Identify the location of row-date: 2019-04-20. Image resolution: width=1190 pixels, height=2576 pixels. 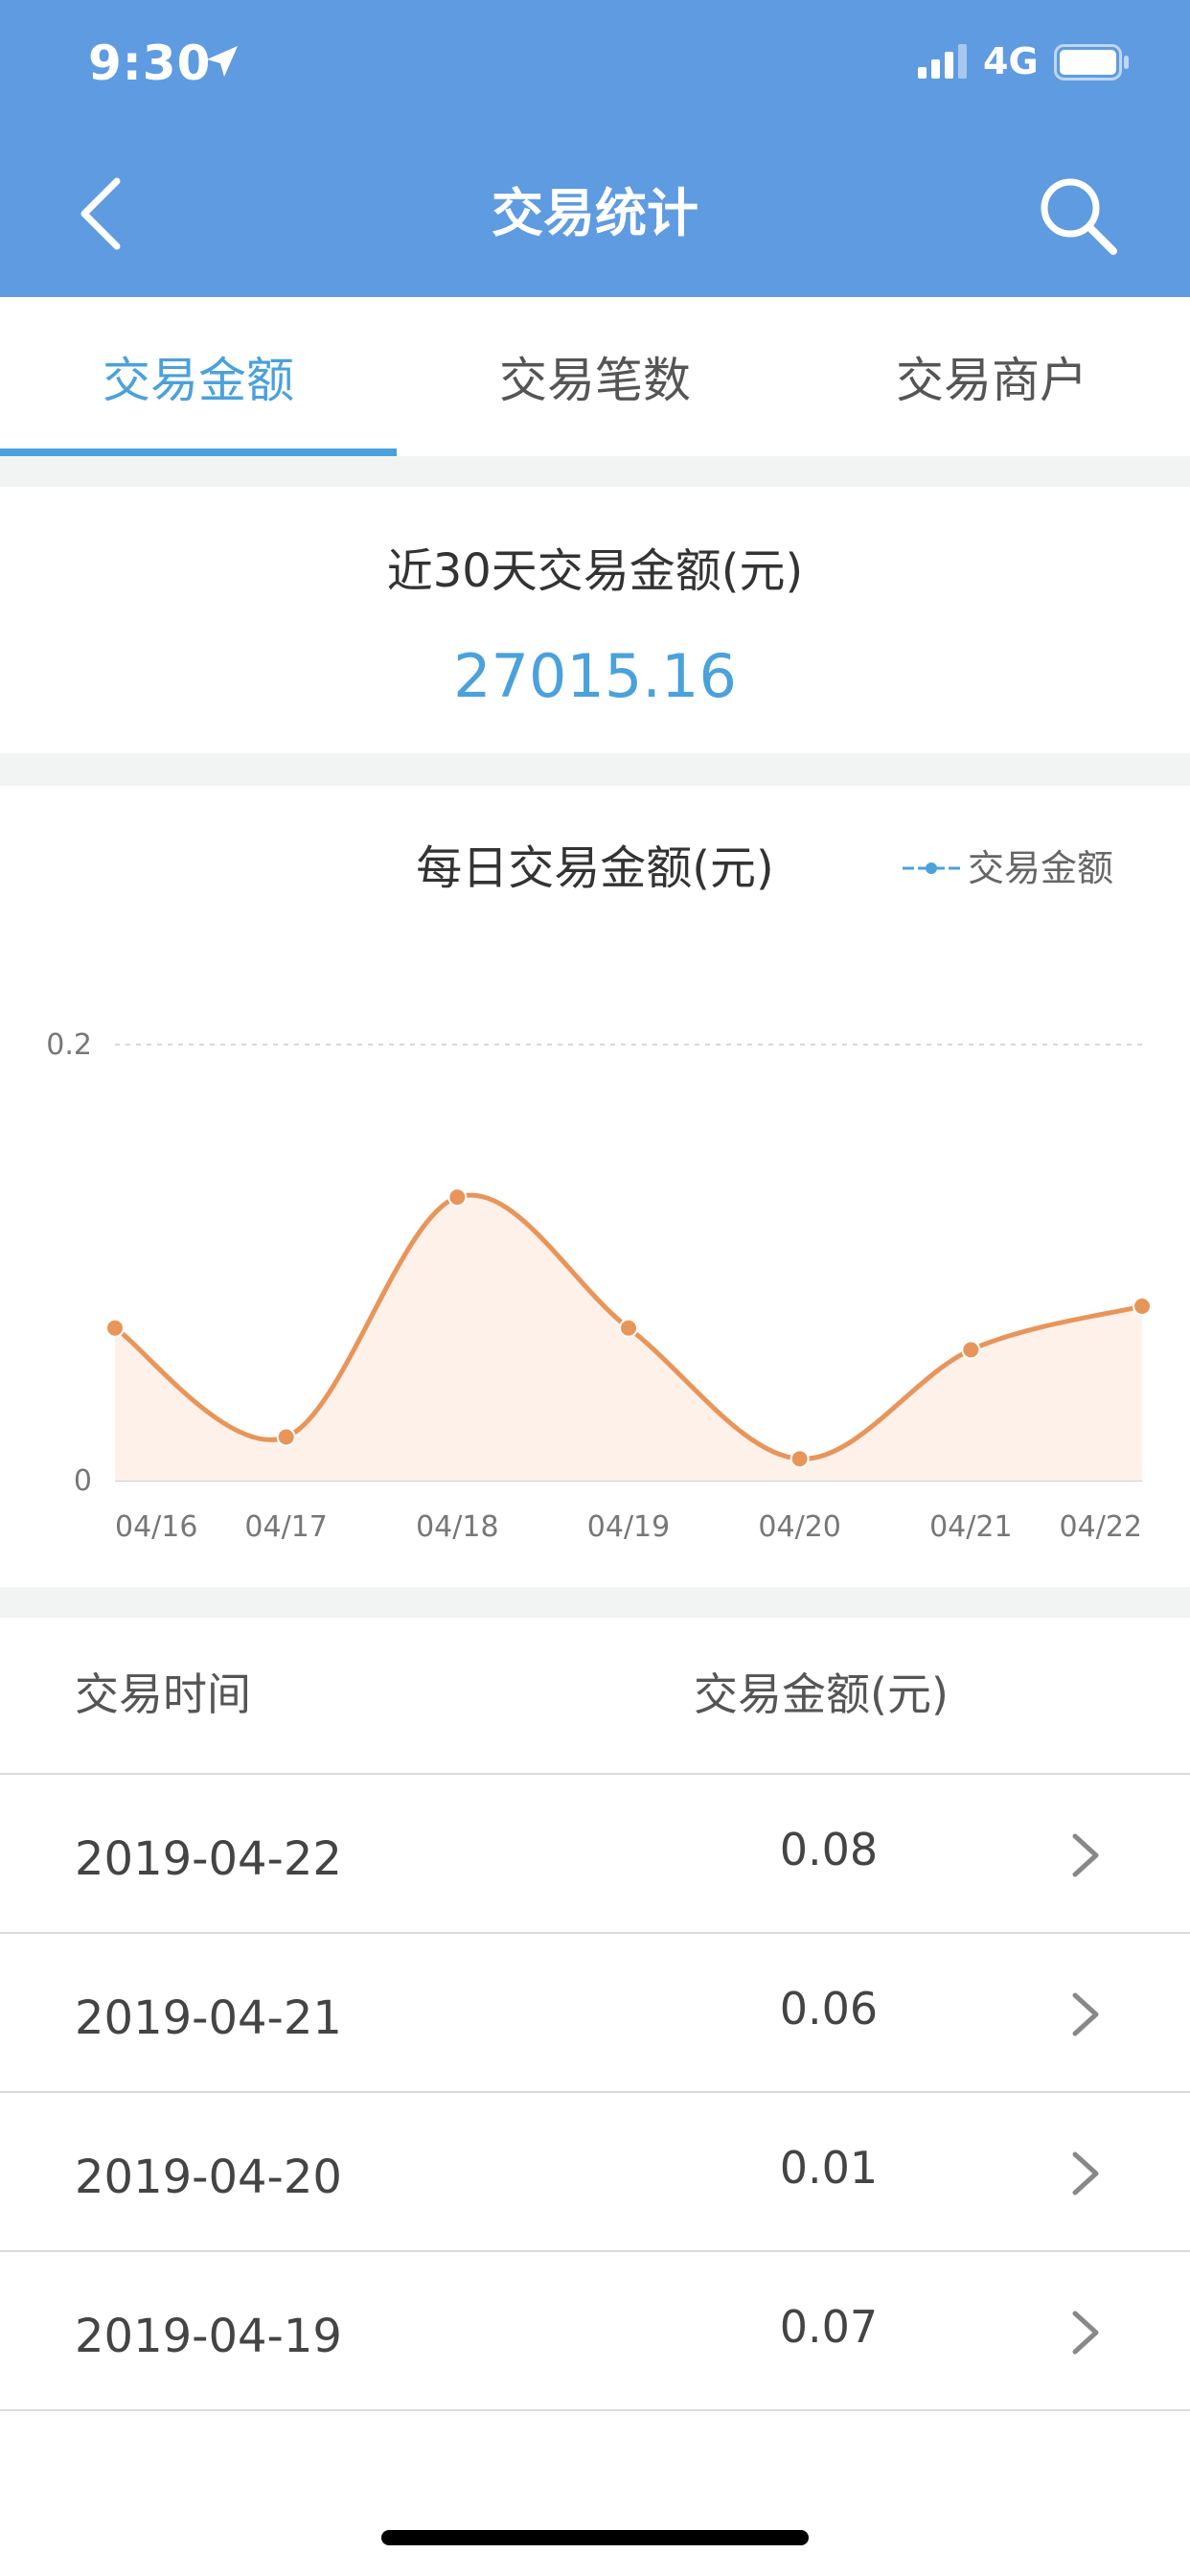
(209, 2177).